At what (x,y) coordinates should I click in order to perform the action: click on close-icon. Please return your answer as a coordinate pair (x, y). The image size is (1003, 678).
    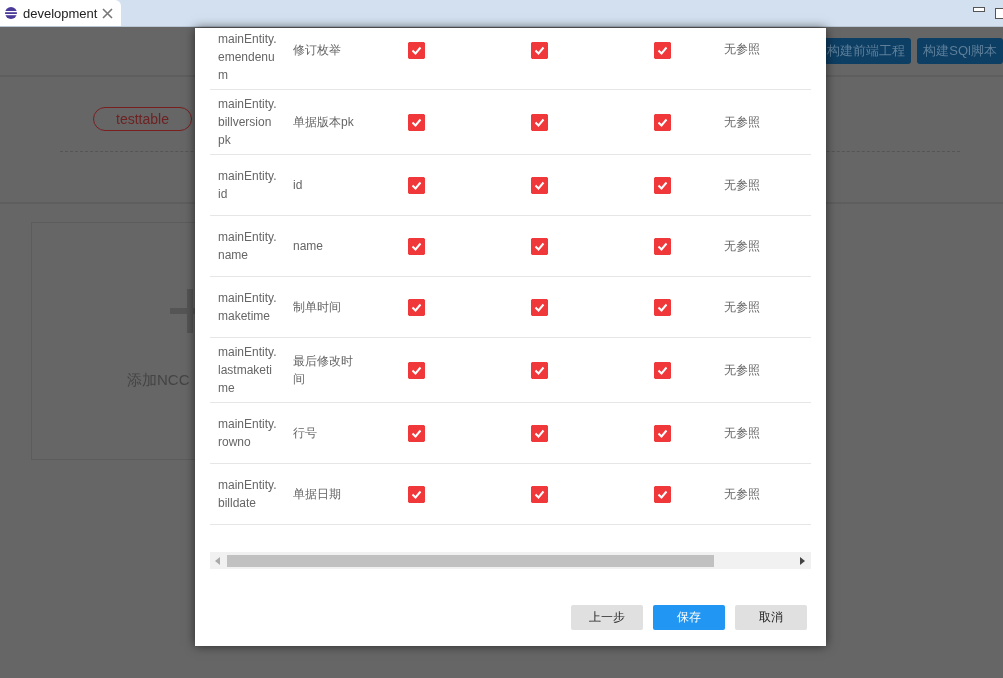
    Looking at the image, I should click on (108, 13).